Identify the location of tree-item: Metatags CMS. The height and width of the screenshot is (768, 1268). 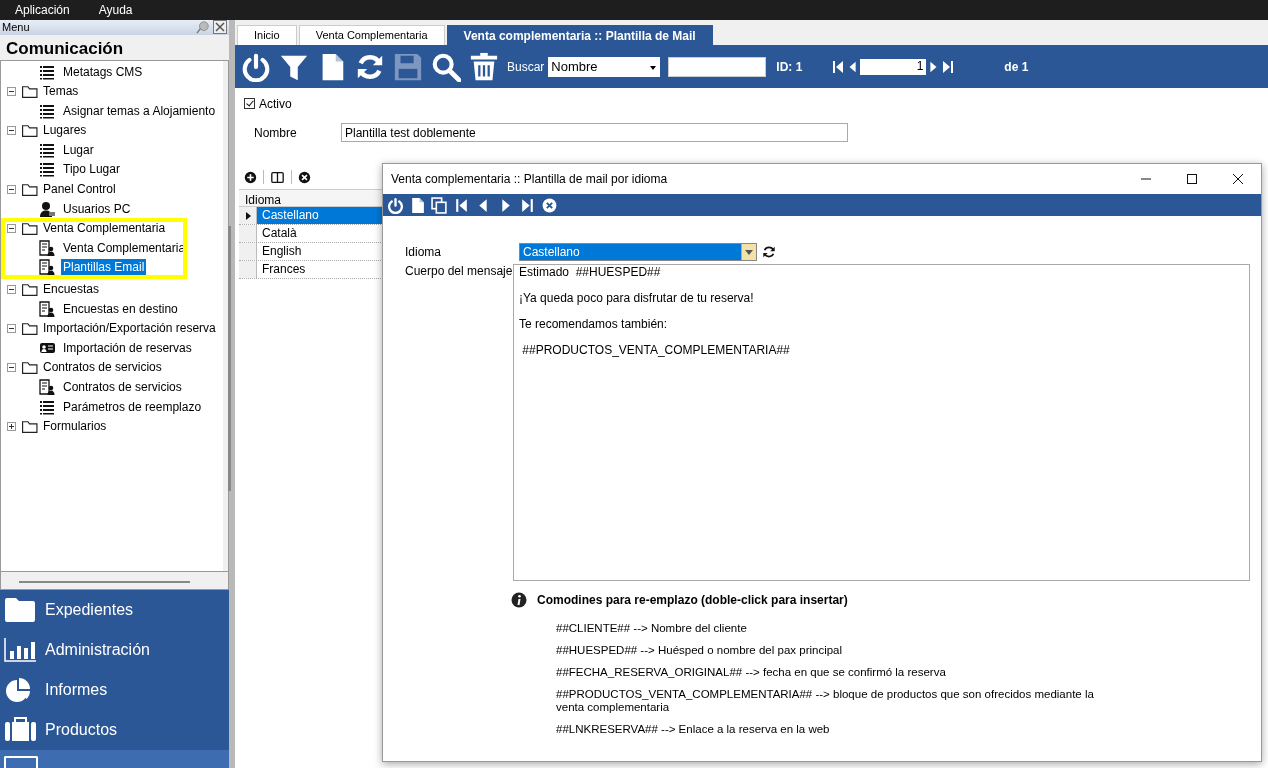
(103, 71).